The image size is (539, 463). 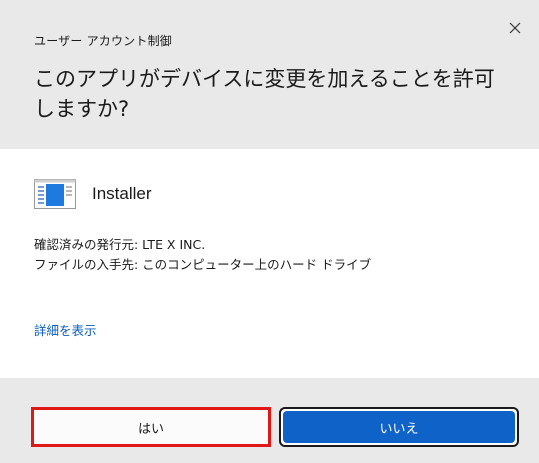 I want to click on yes-button-label: はい, so click(x=150, y=429).